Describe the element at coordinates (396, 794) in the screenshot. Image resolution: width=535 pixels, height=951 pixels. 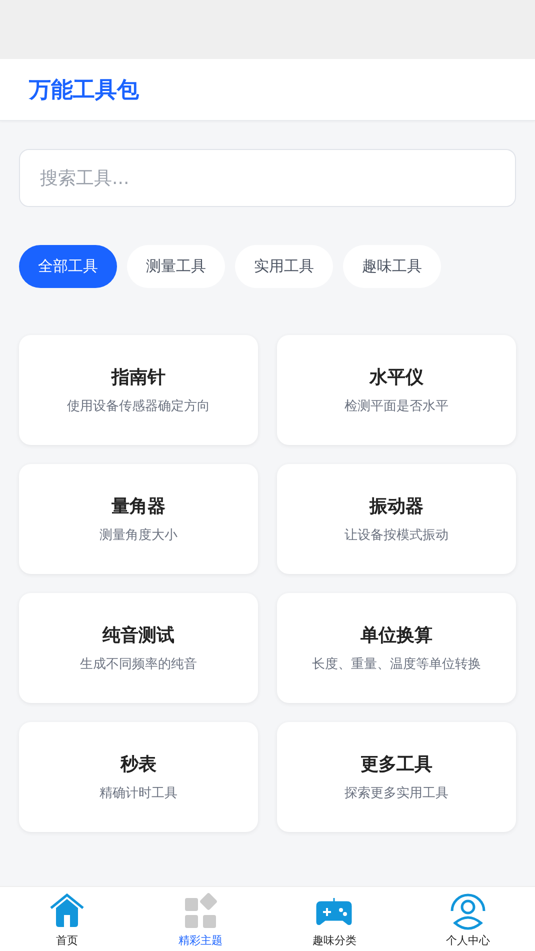
I see `tool-description: 探索更多实用工具` at that location.